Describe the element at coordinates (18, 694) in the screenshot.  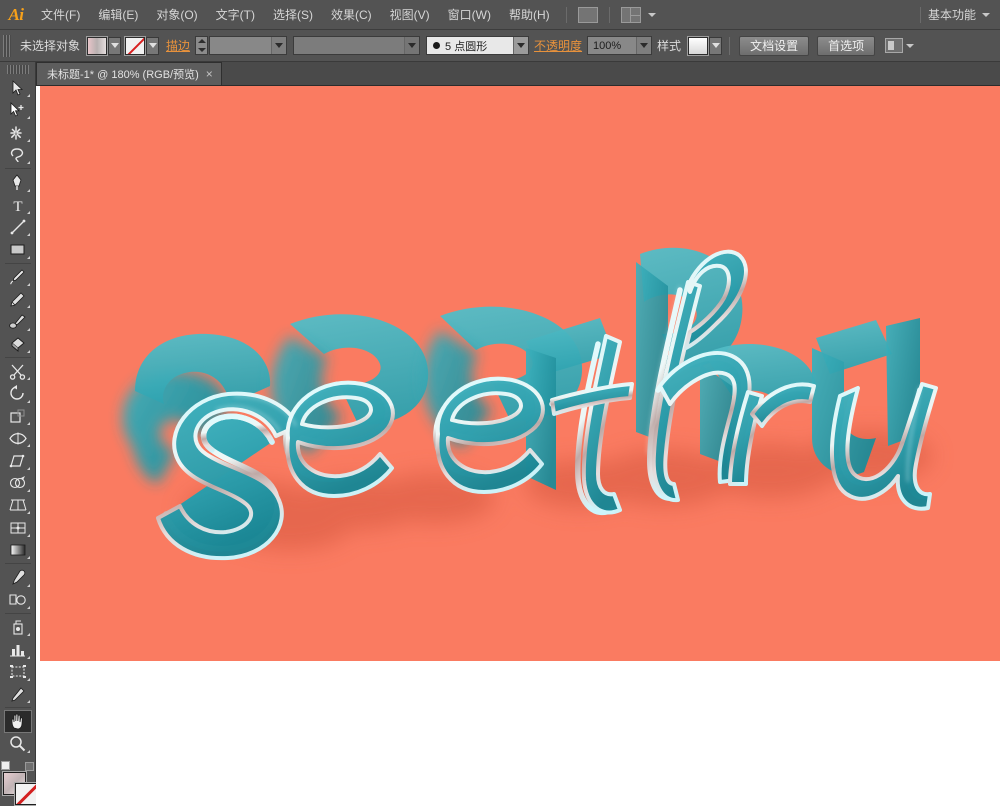
I see `slice-tool` at that location.